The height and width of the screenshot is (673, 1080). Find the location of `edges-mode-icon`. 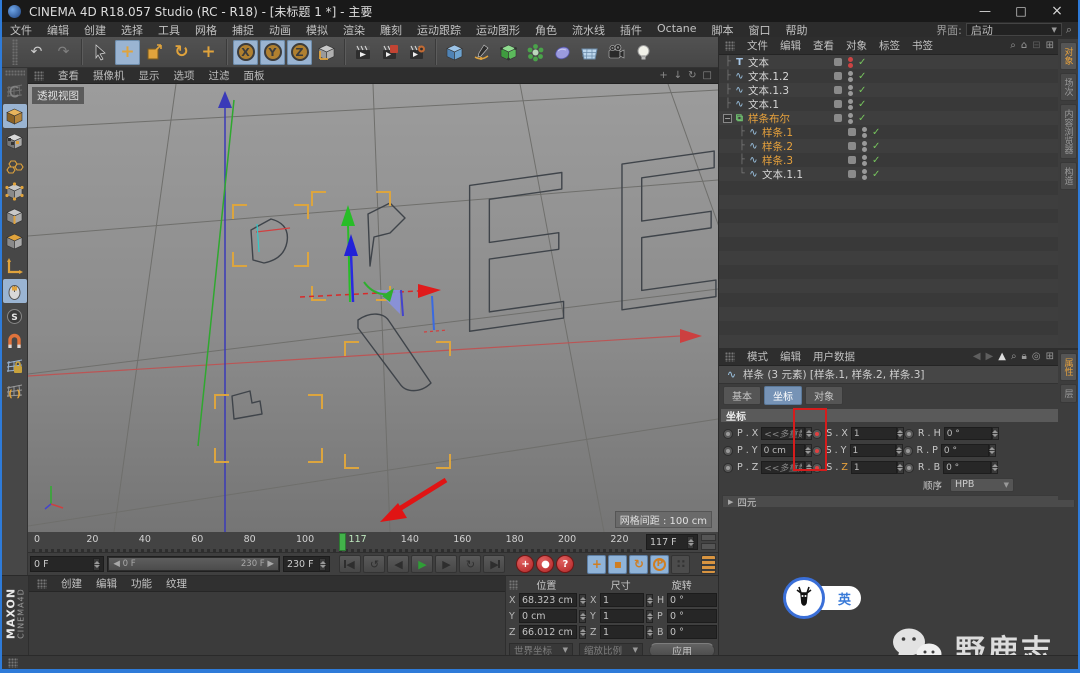

edges-mode-icon is located at coordinates (15, 216).